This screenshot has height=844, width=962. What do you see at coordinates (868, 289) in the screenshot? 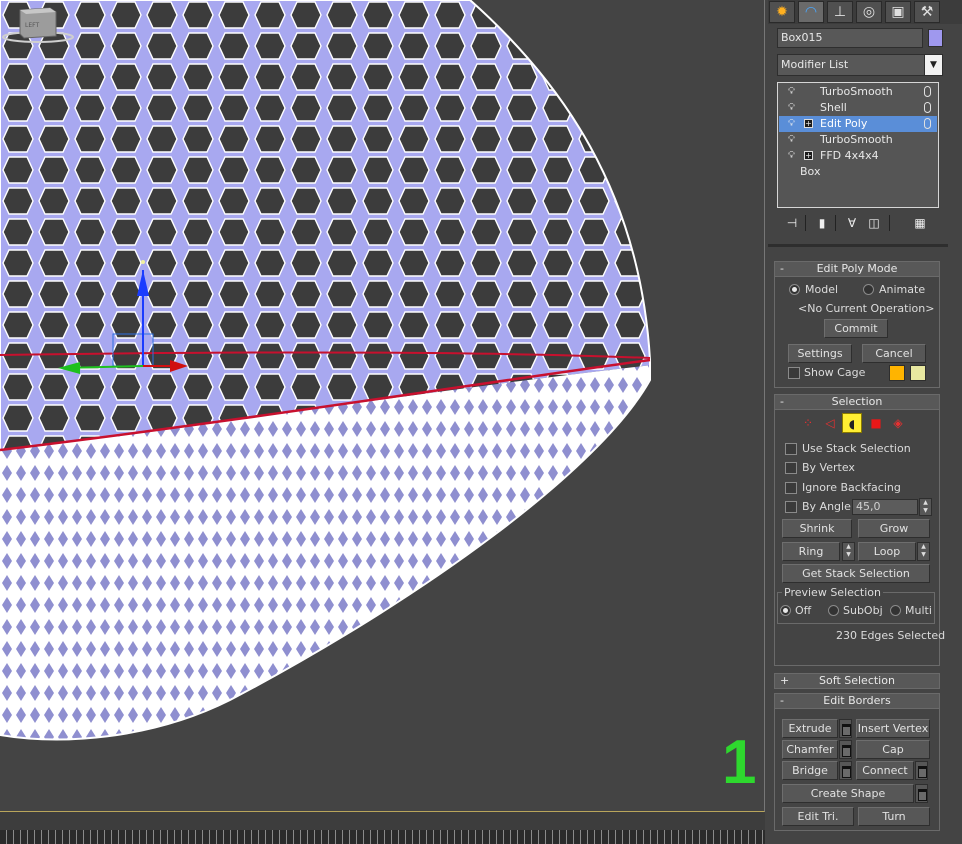
I see `animate-radio` at bounding box center [868, 289].